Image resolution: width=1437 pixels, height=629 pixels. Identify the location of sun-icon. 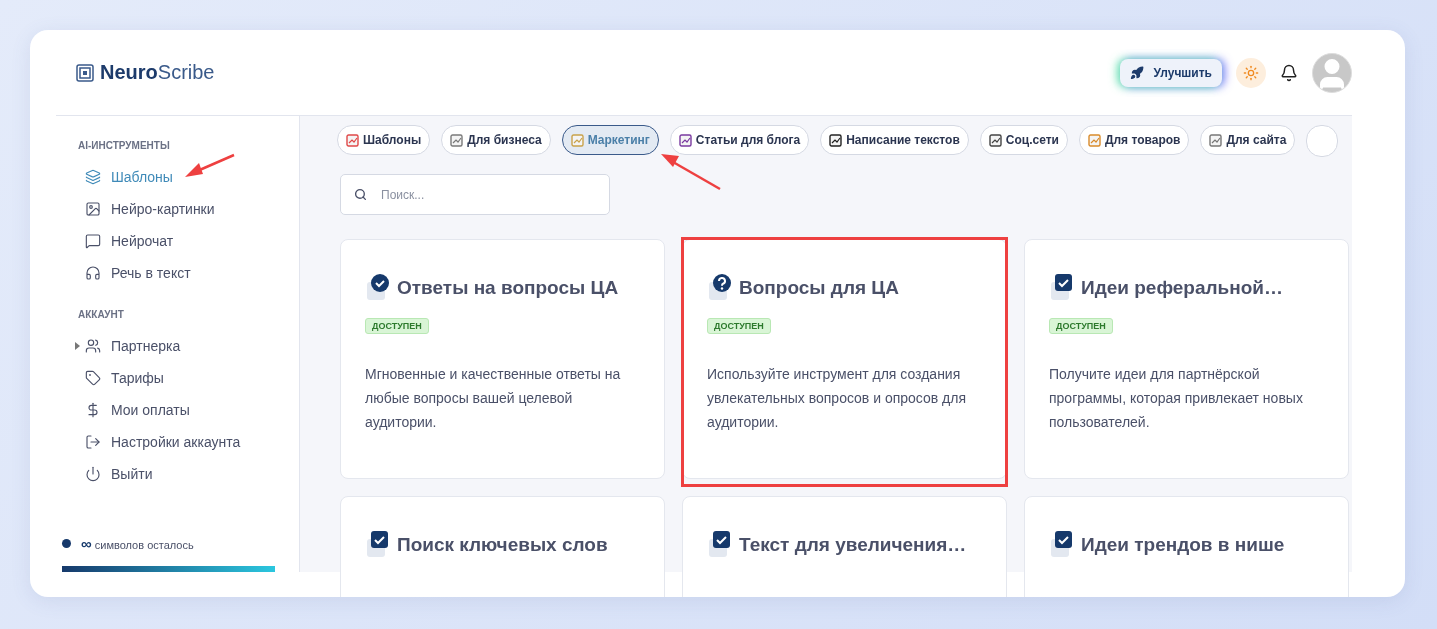
(1251, 72).